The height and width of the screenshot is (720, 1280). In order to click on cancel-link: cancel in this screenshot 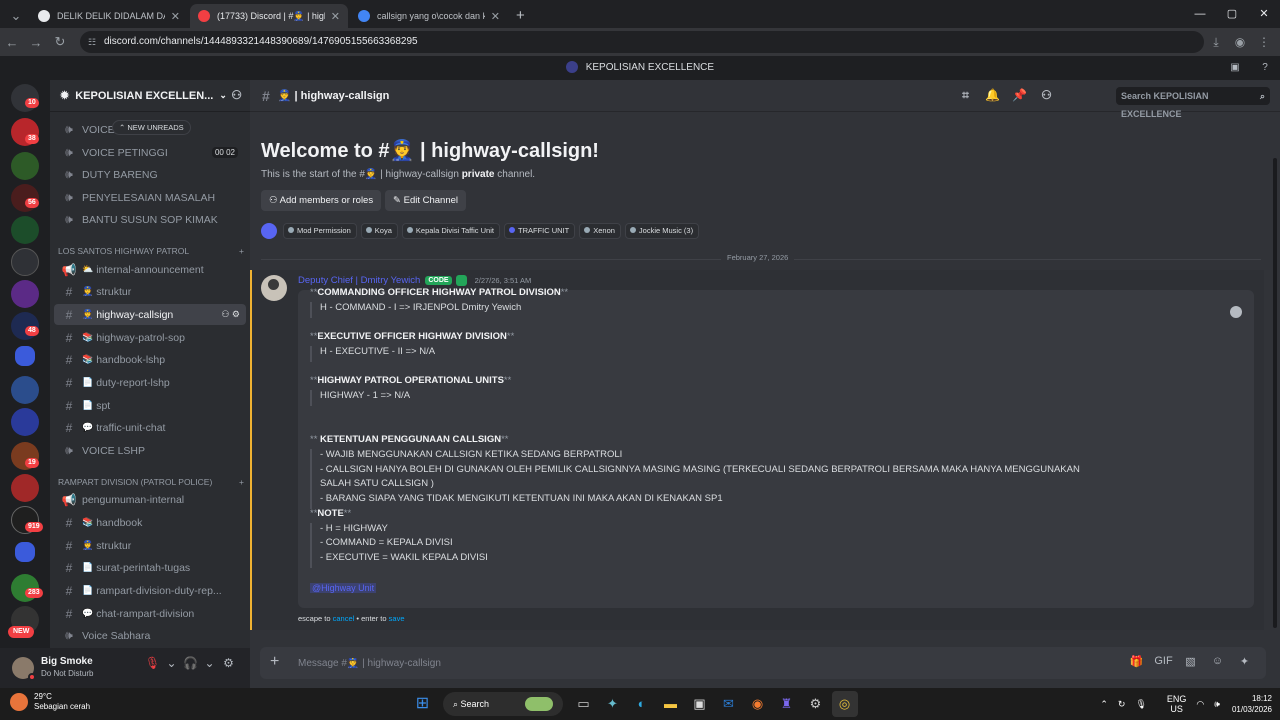, I will do `click(344, 618)`.